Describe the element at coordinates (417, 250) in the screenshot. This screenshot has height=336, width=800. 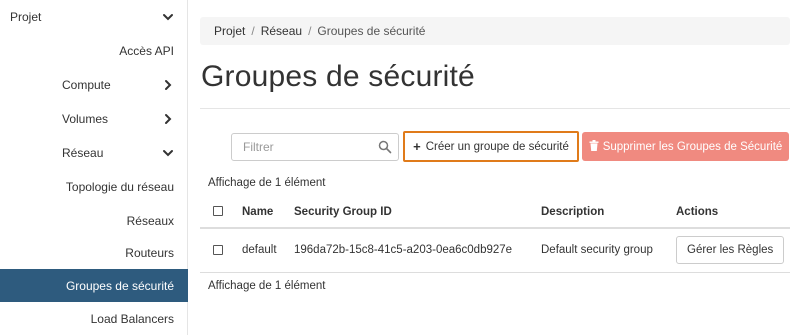
I see `cell-id: 196da72b-15c8-41c5-a203-0ea6c0db927e` at that location.